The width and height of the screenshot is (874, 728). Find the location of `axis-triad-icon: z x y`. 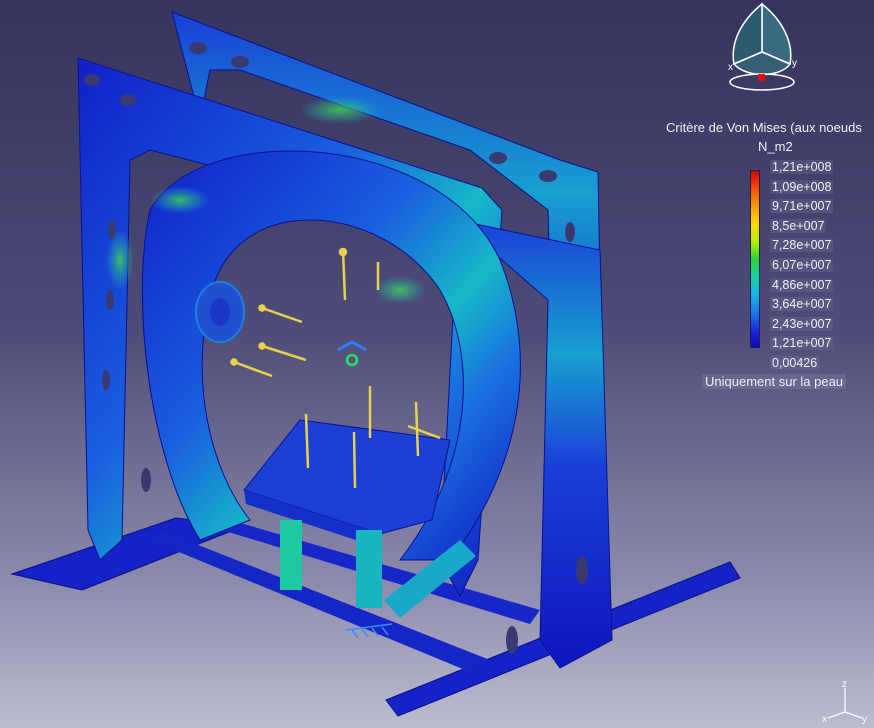

axis-triad-icon: z x y is located at coordinates (844, 701).